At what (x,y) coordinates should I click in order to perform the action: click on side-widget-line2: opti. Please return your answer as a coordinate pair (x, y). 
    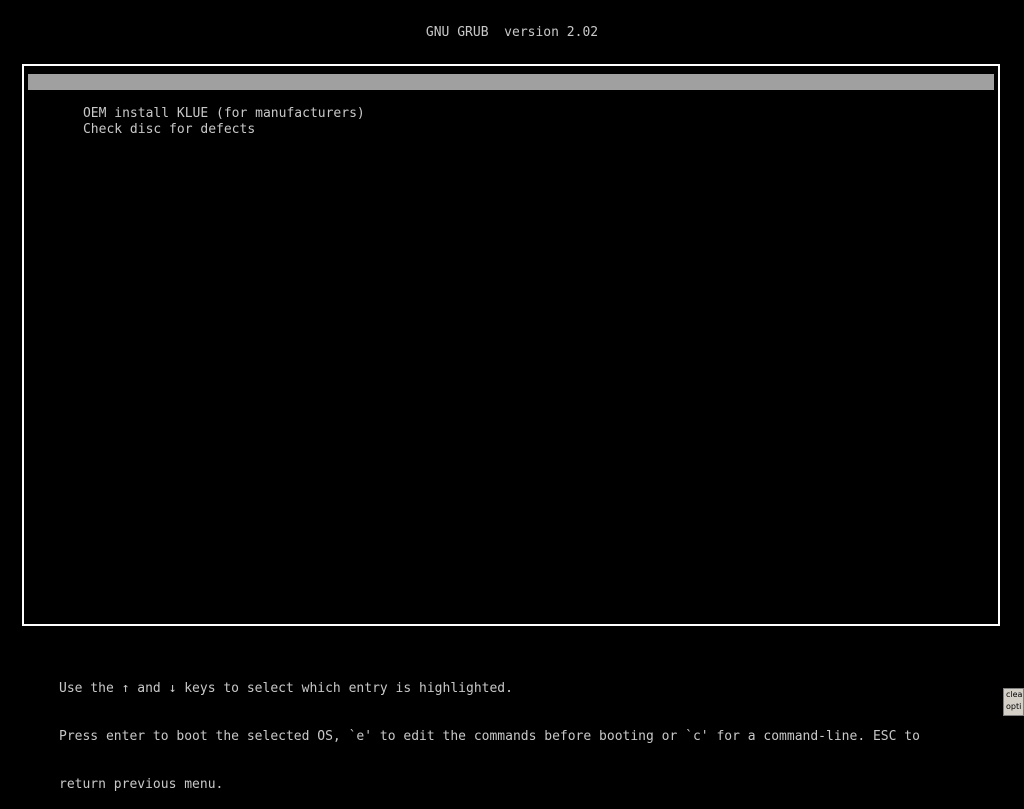
    Looking at the image, I should click on (1014, 706).